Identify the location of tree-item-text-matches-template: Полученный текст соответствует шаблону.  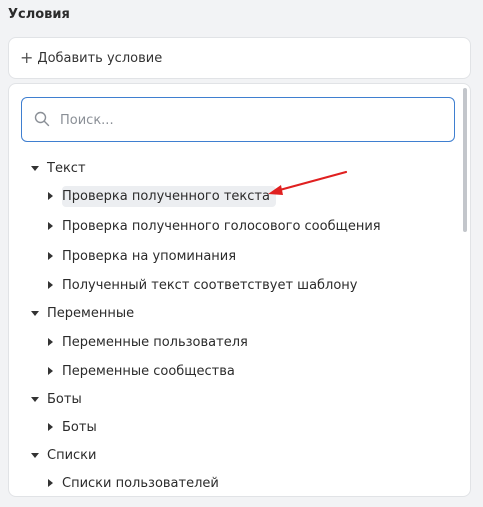
(203, 285).